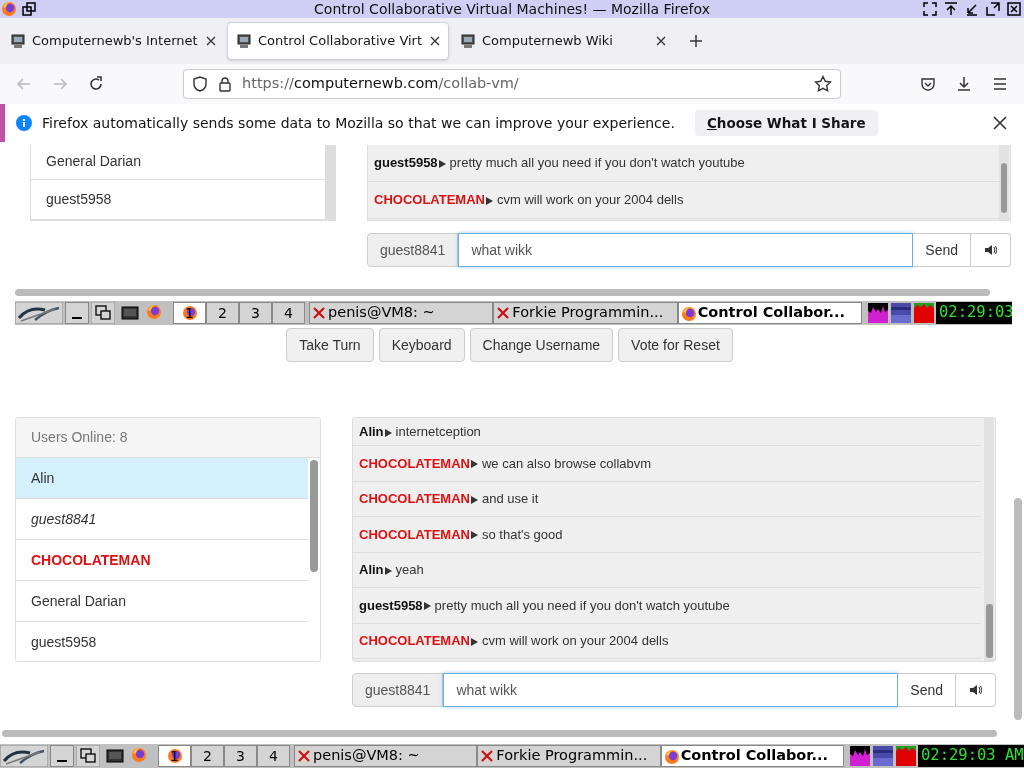 This screenshot has height=768, width=1024. Describe the element at coordinates (928, 84) in the screenshot. I see `pocket-icon` at that location.